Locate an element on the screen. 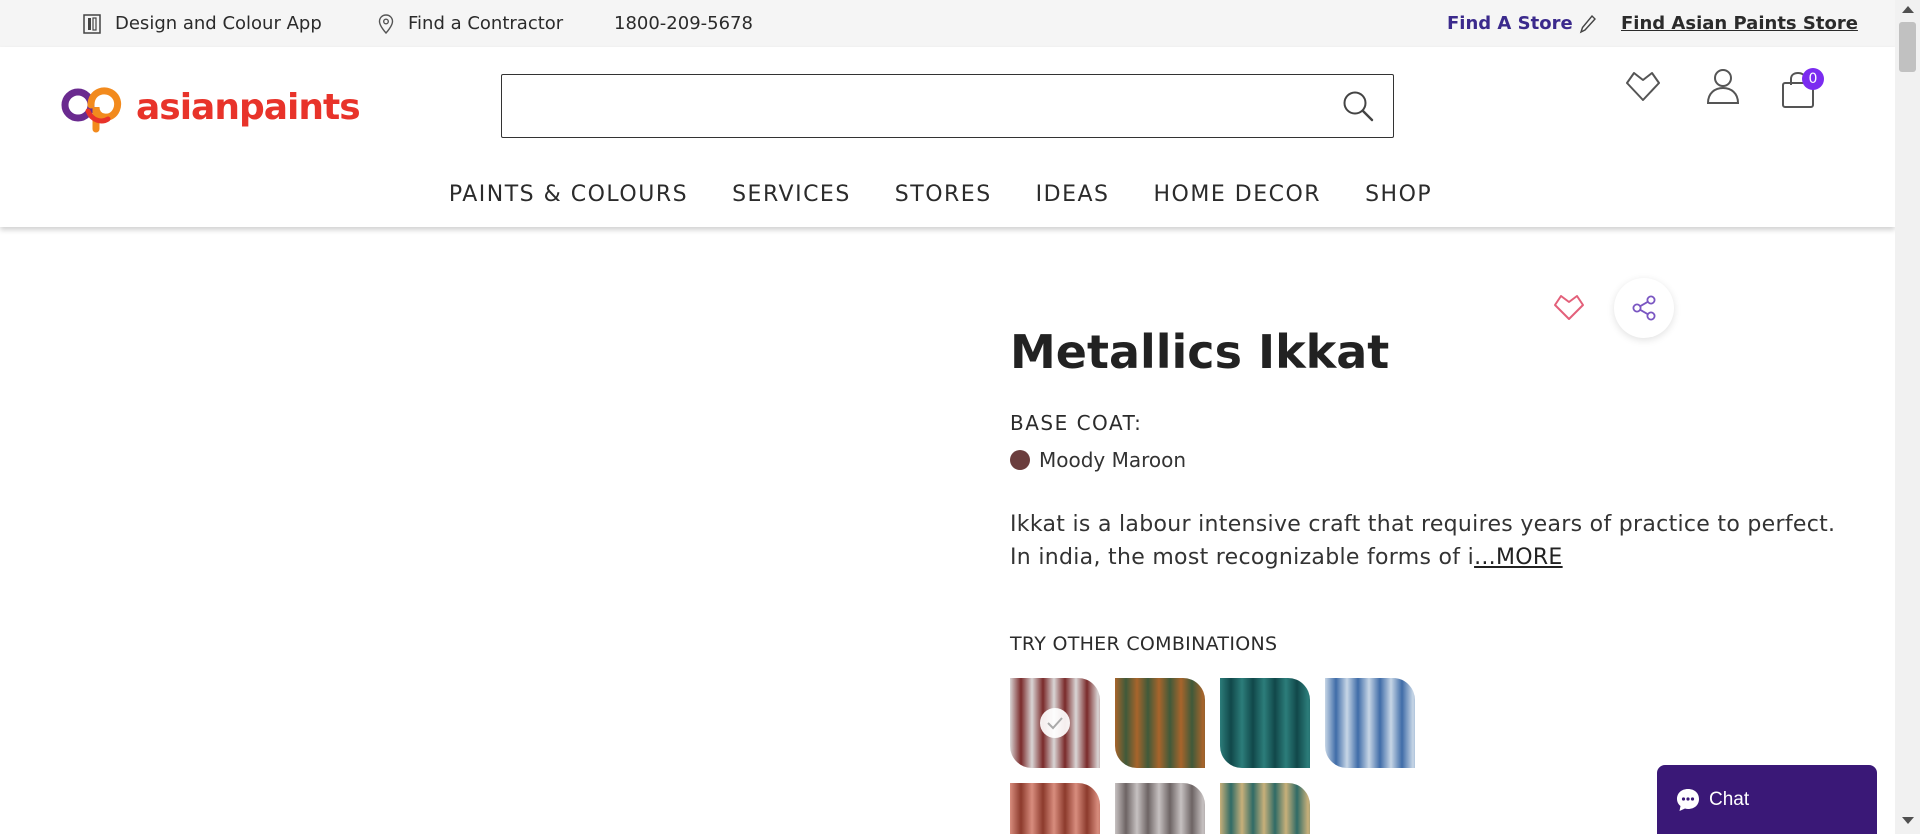 This screenshot has height=834, width=1920. phone-app-icon is located at coordinates (92, 23).